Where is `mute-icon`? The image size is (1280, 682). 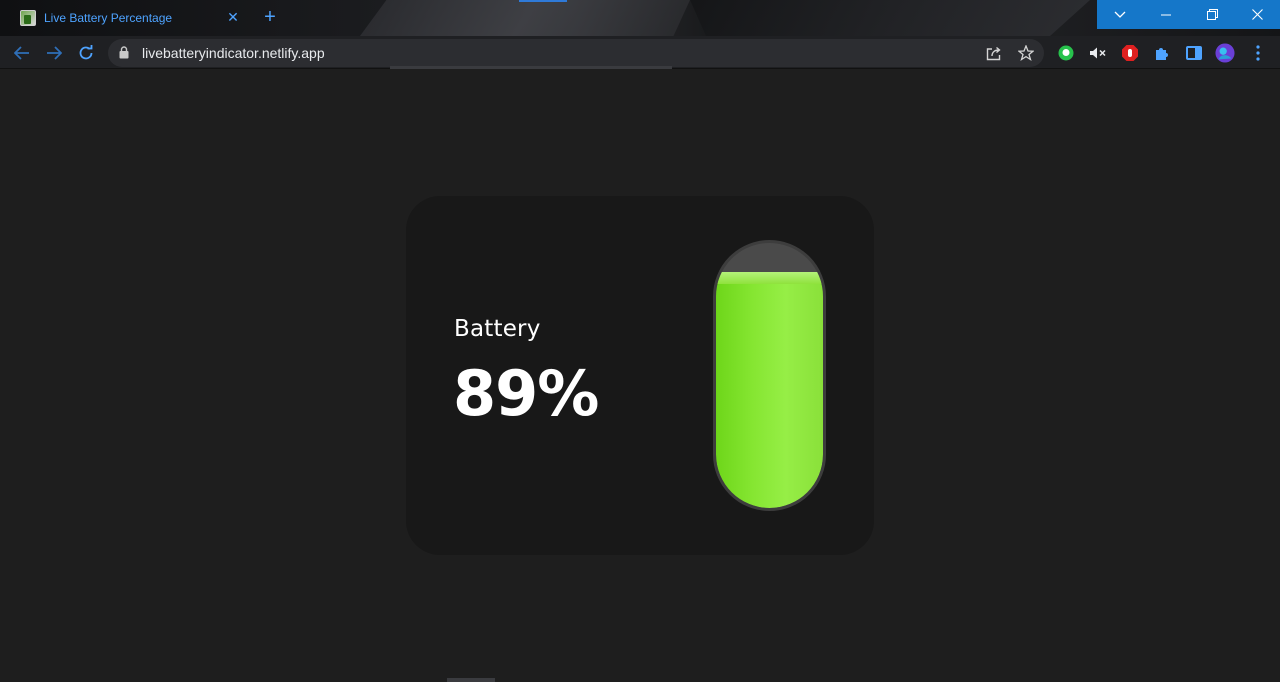
mute-icon is located at coordinates (1098, 53).